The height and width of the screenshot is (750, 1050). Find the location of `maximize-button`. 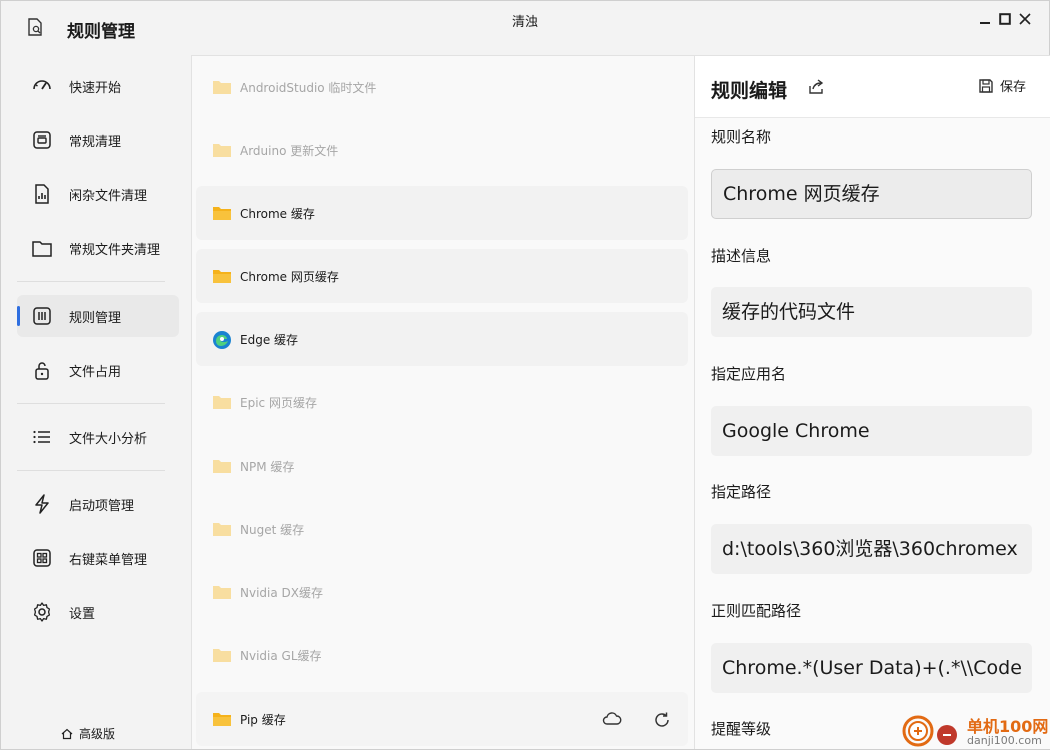

maximize-button is located at coordinates (1005, 19).